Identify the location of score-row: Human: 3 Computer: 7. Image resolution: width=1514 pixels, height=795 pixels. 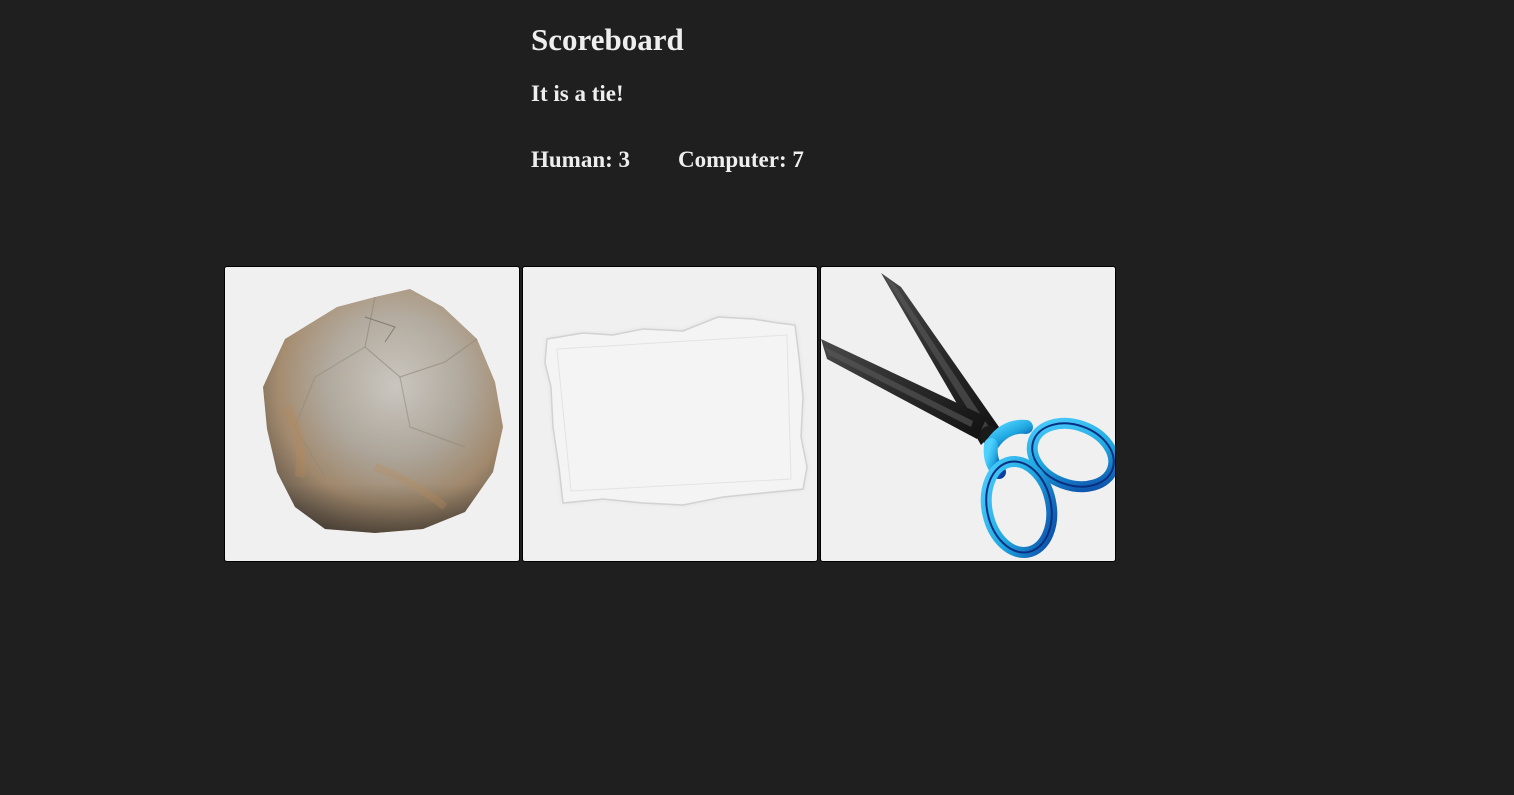
(667, 160).